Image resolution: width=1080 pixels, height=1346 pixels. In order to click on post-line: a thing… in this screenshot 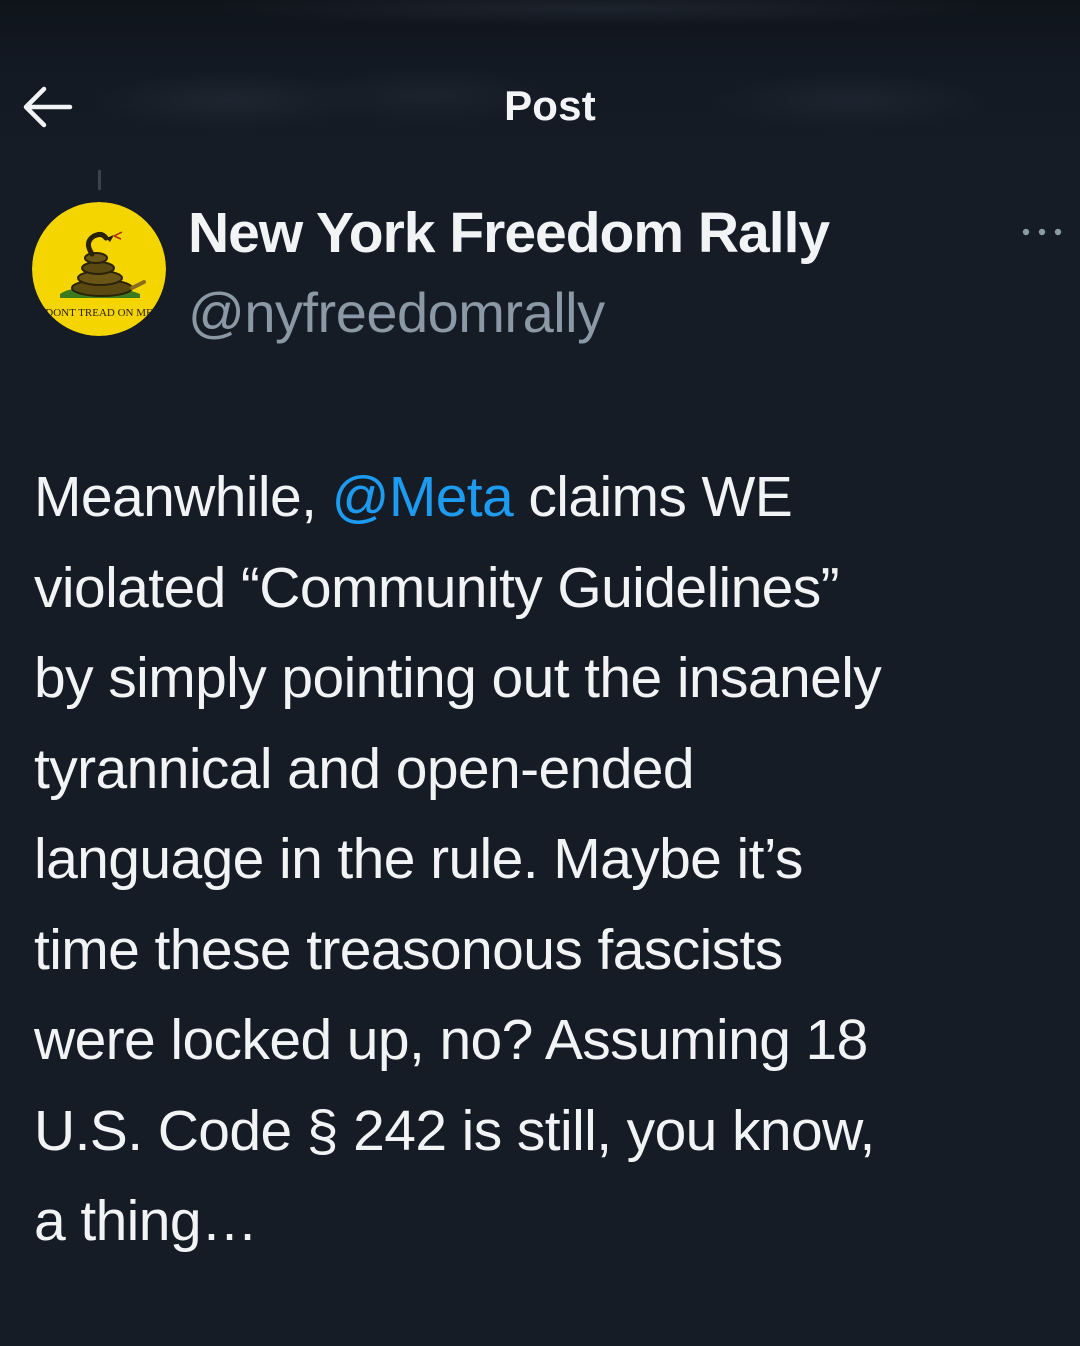, I will do `click(146, 1221)`.